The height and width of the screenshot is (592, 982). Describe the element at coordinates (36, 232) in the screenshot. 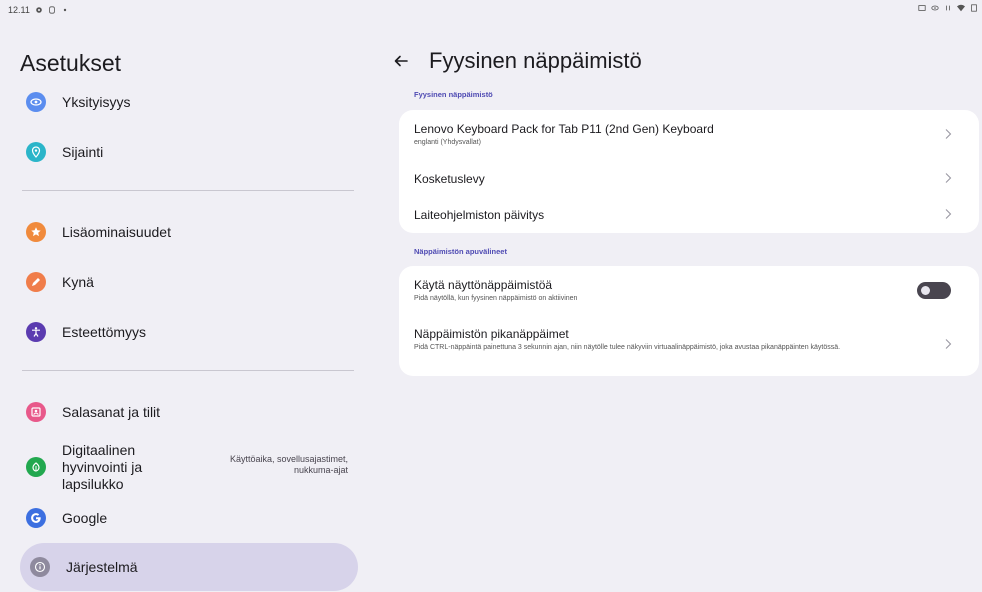

I see `star-icon` at that location.